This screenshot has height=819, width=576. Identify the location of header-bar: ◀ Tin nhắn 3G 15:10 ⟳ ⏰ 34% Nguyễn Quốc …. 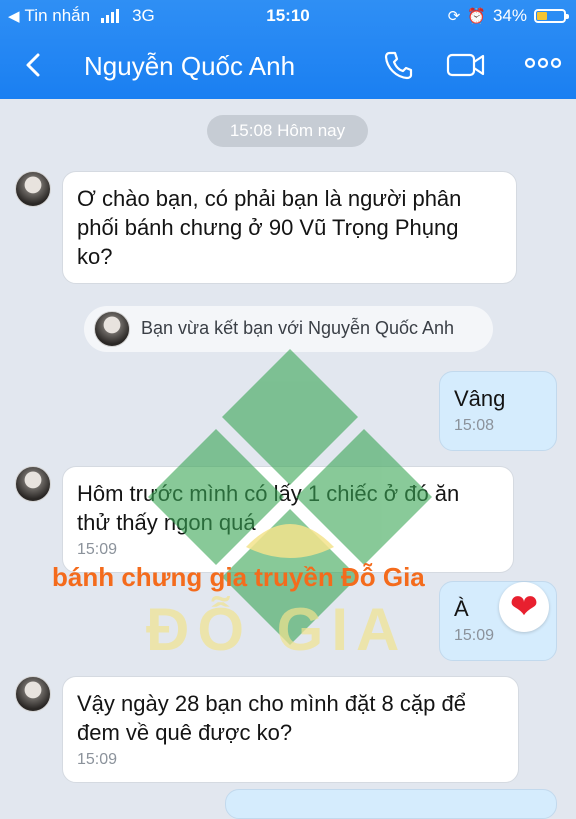
(288, 49).